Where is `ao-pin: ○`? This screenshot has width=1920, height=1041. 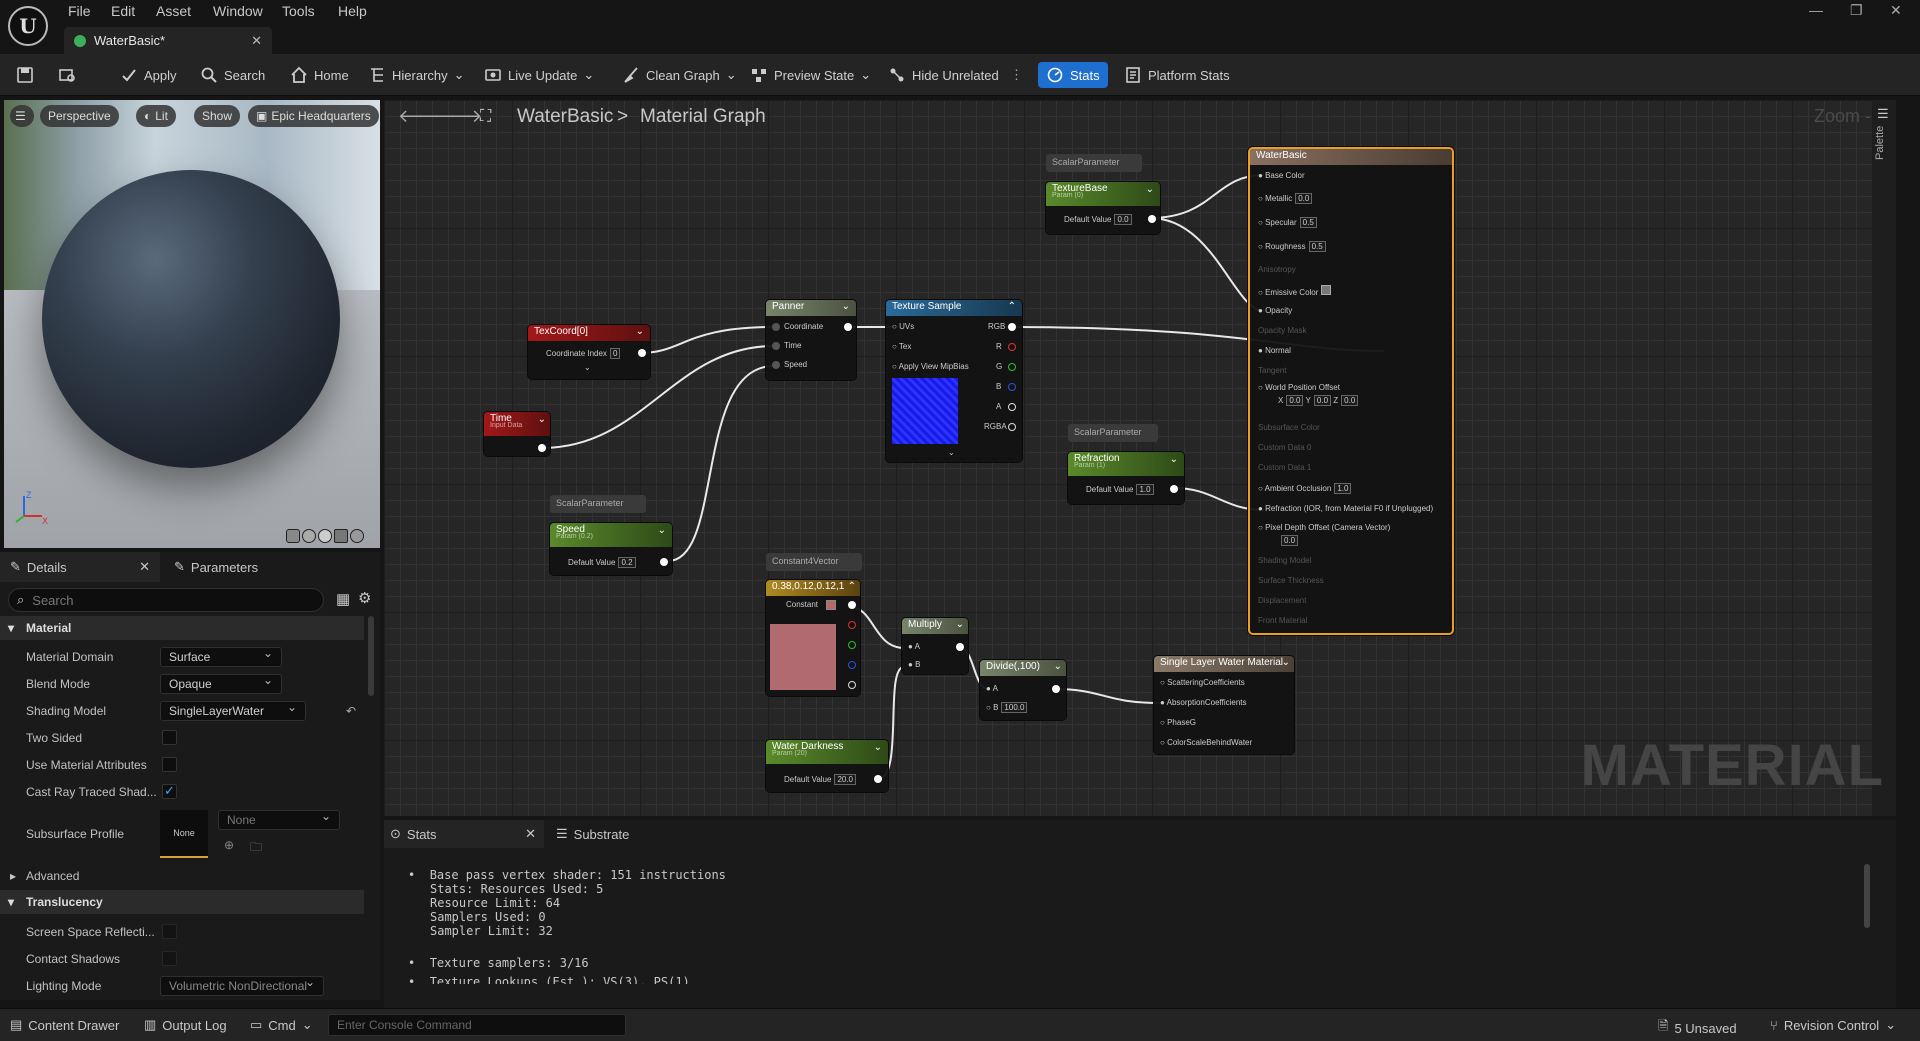
ao-pin: ○ is located at coordinates (1260, 488).